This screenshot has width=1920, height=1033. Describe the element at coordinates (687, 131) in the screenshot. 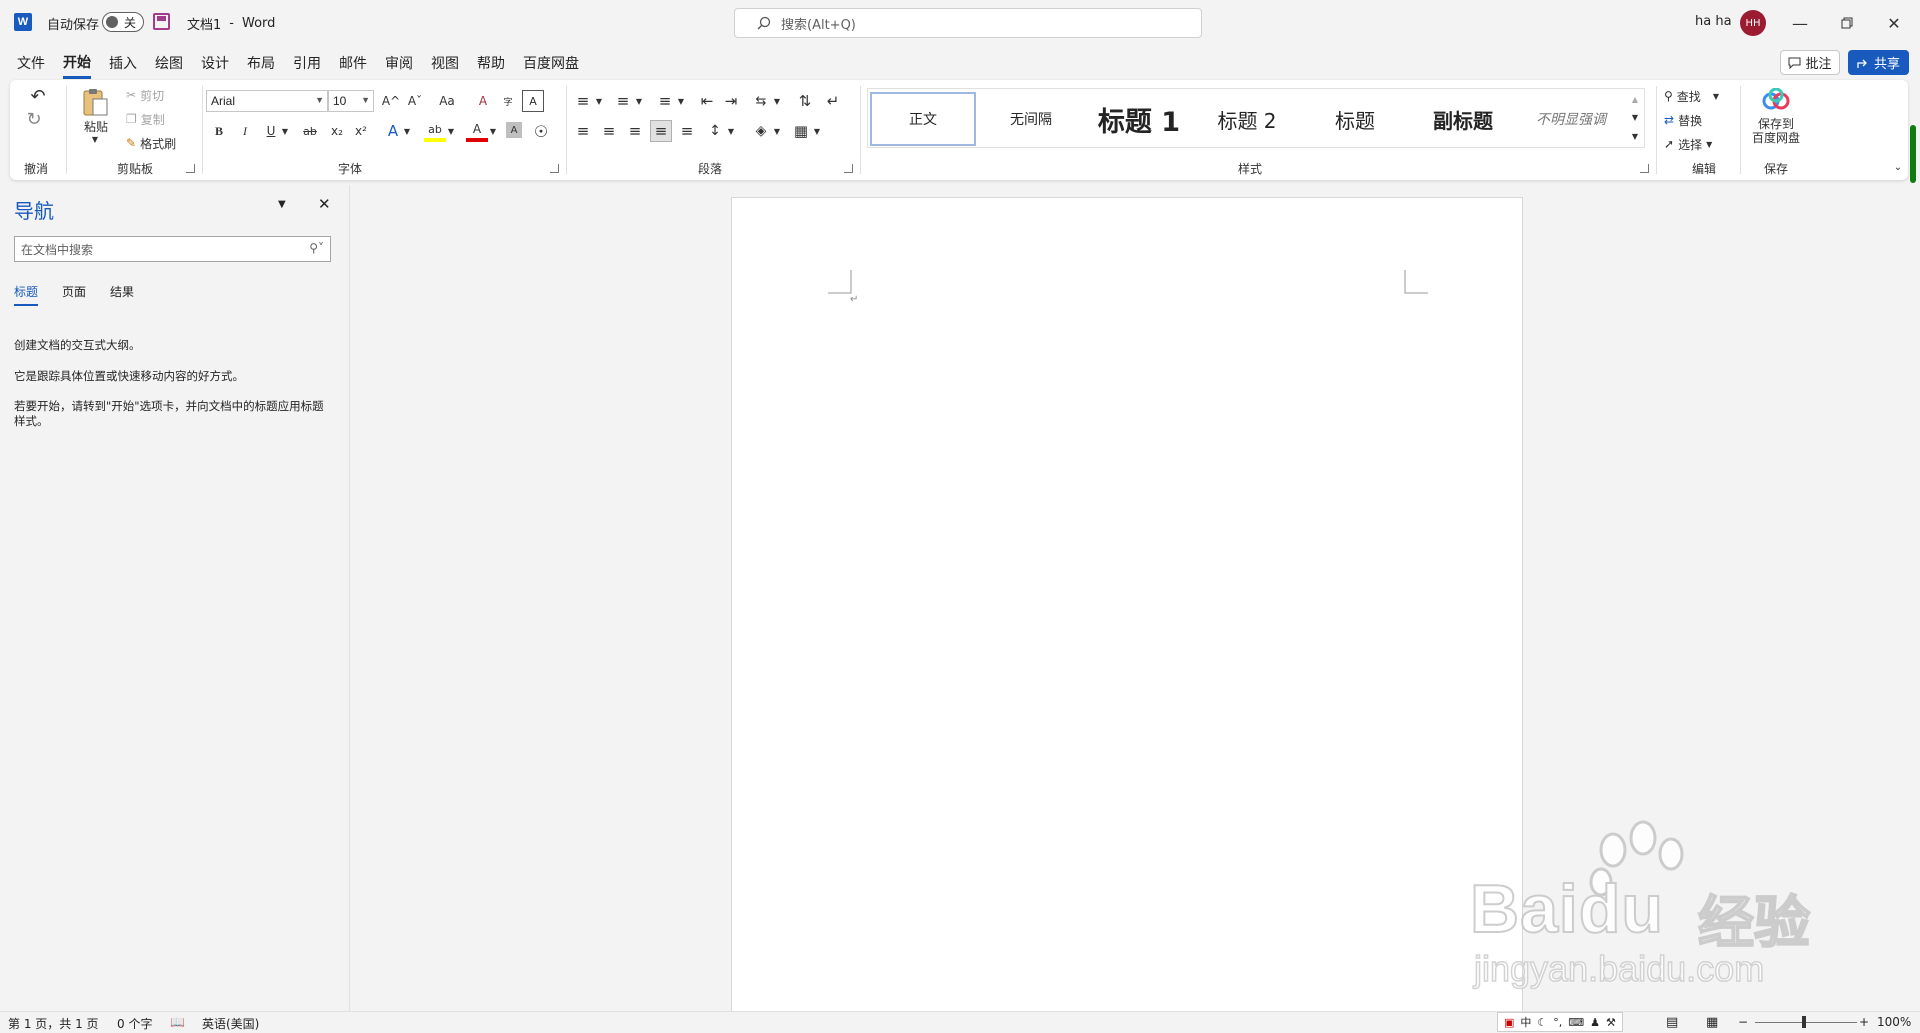

I see `distributed-icon: ≡` at that location.